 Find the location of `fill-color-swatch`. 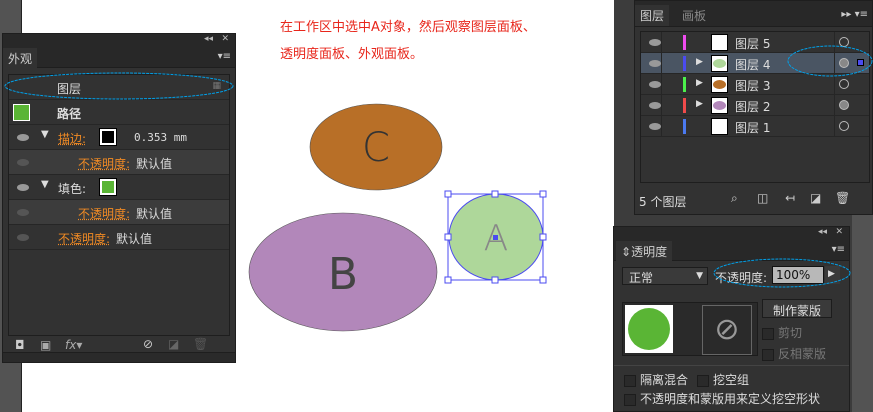

fill-color-swatch is located at coordinates (108, 187).